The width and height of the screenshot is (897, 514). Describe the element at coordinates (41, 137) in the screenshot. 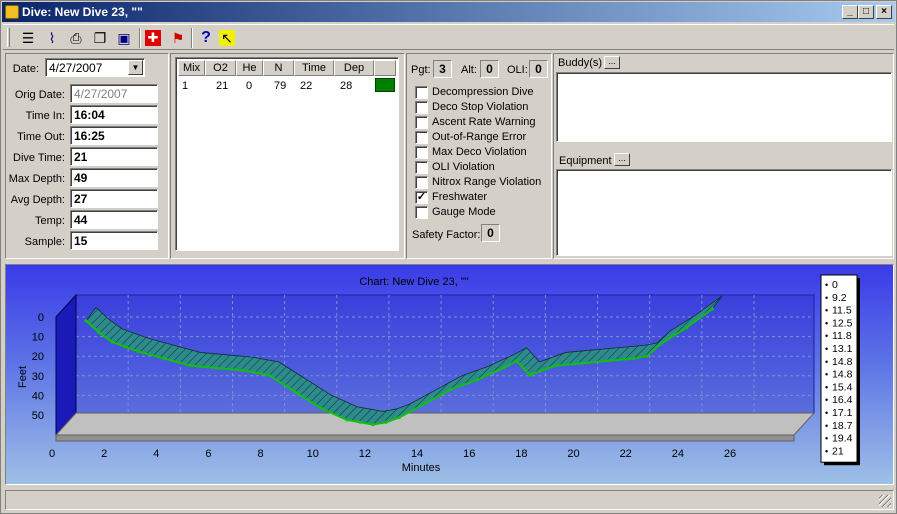

I see `time-out-label: Time Out:` at that location.